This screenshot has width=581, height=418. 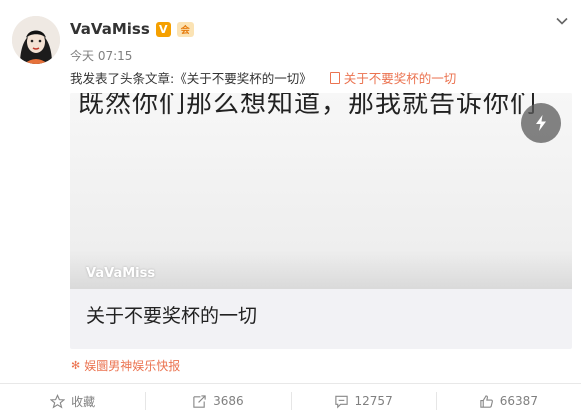 I want to click on avatar, so click(x=36, y=40).